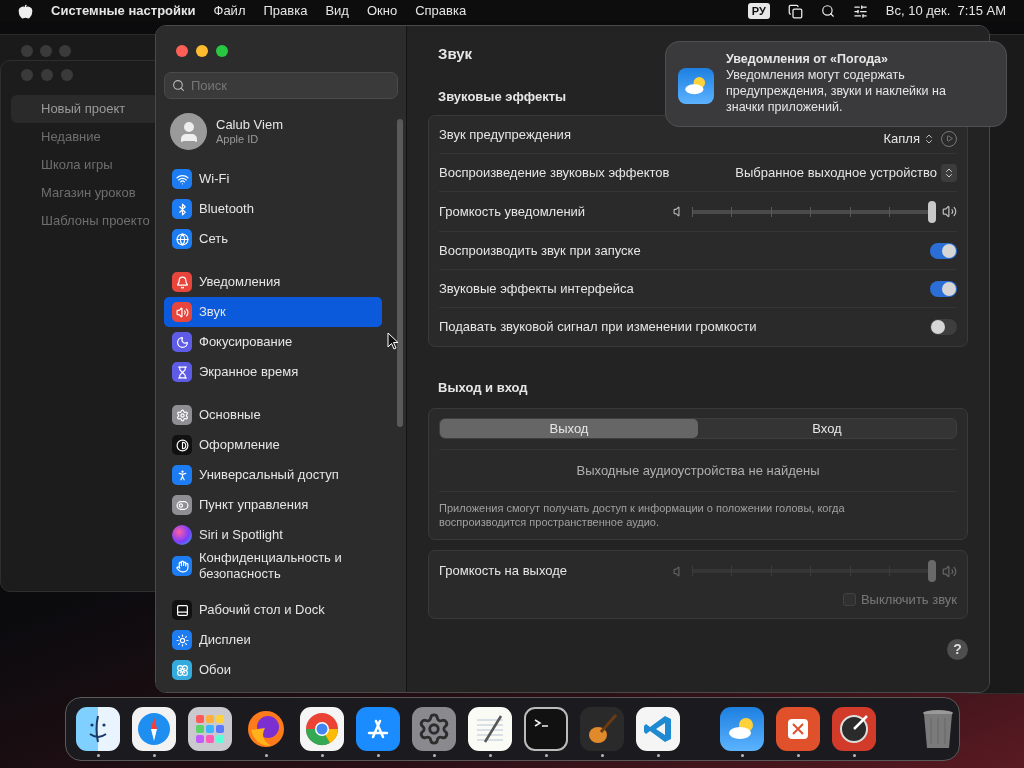 The image size is (1024, 768). I want to click on setting-label: Звук предупреждения, so click(505, 134).